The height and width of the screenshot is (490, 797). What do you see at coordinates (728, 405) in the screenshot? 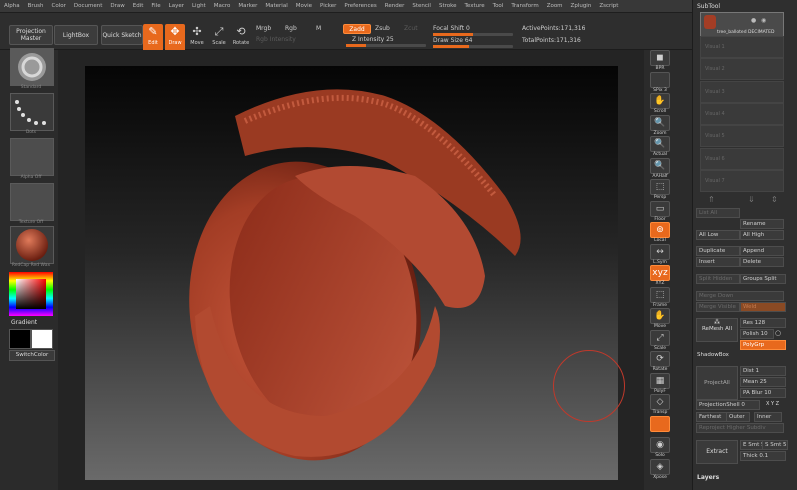
I see `projection-shell-slider: ProjectionShell 0` at bounding box center [728, 405].